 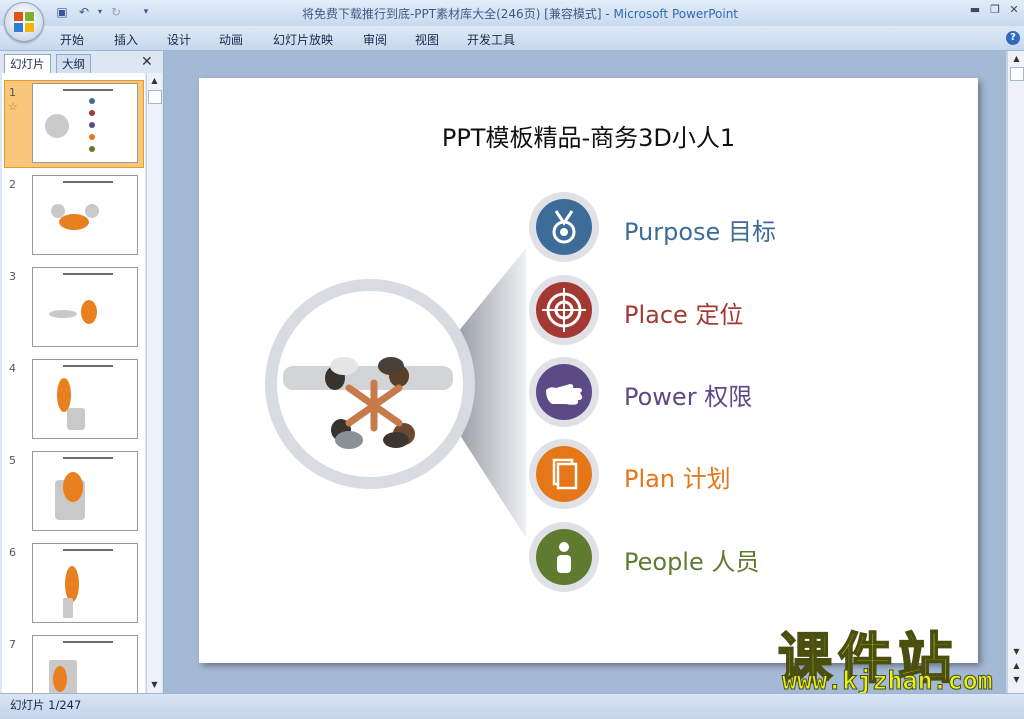 What do you see at coordinates (975, 10) in the screenshot?
I see `minimize-icon: ▬` at bounding box center [975, 10].